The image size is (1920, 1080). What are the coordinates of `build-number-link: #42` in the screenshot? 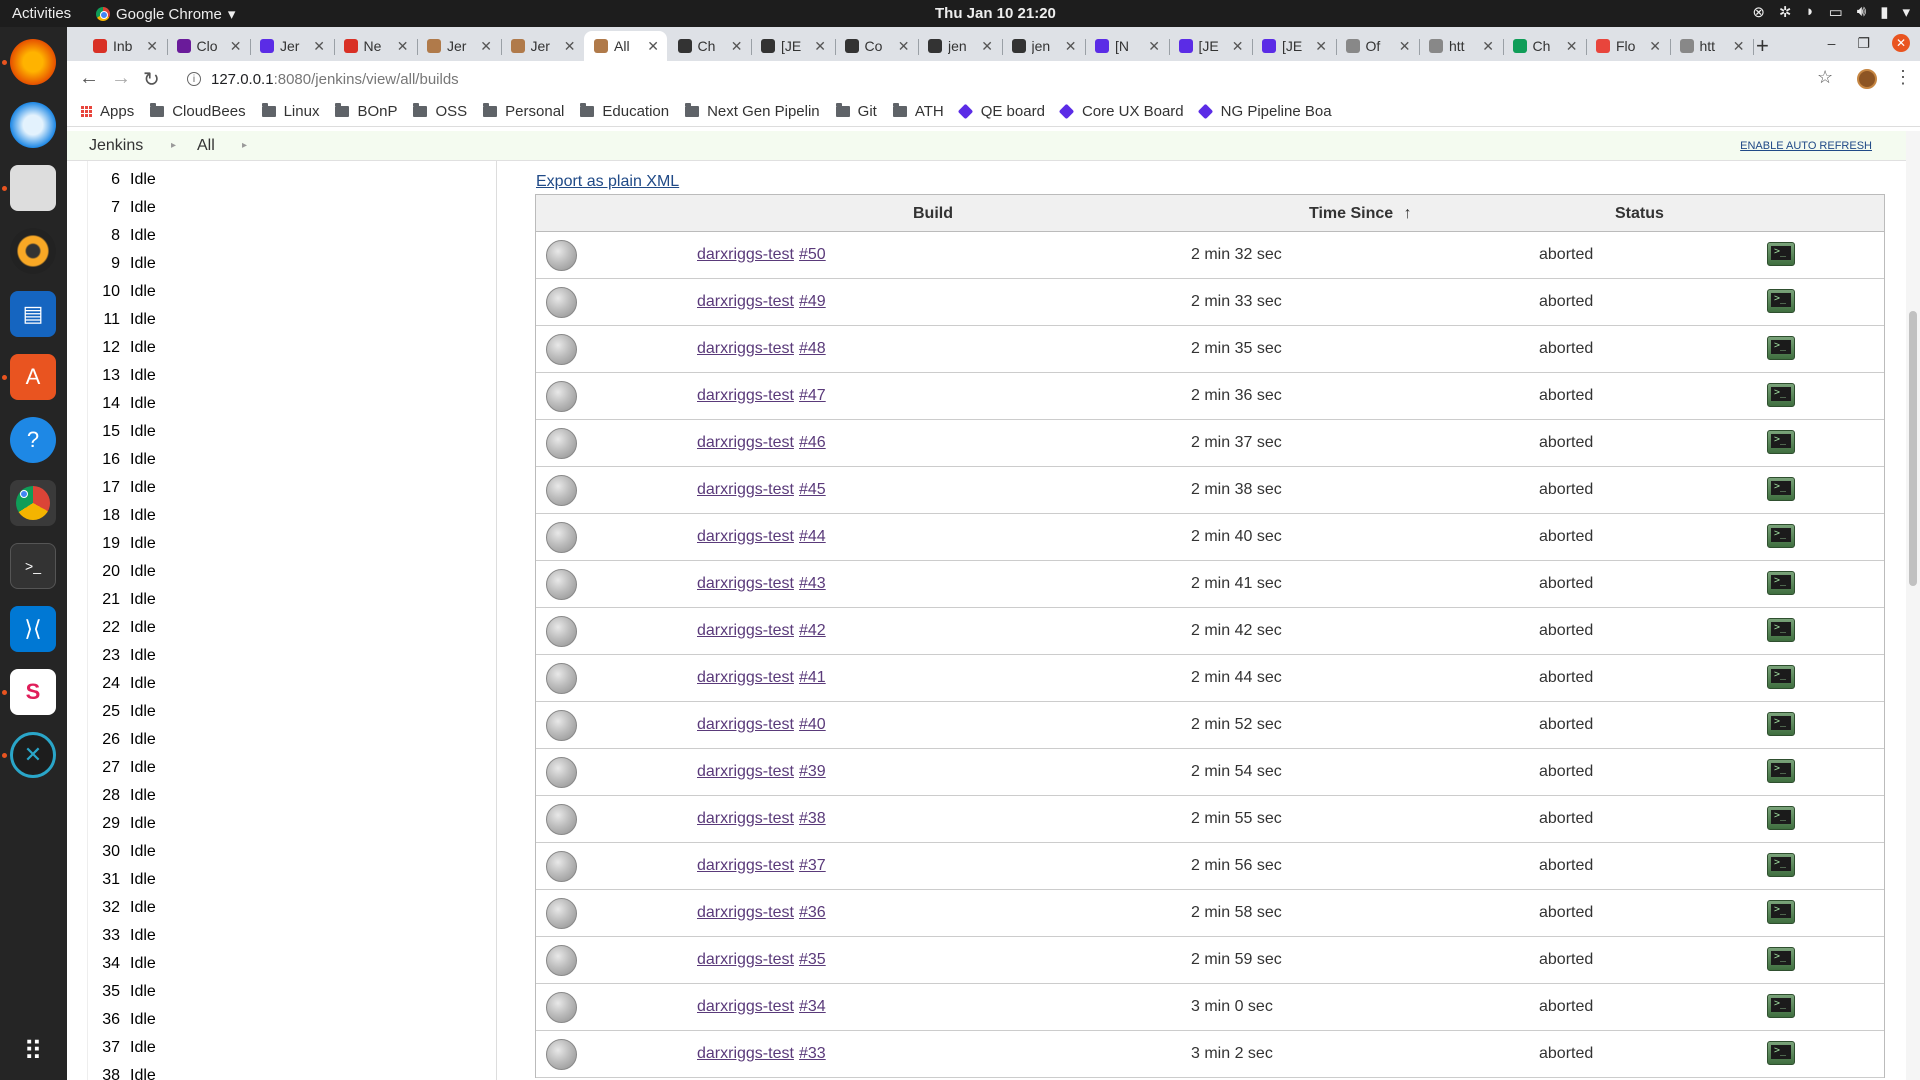 It's located at (812, 631).